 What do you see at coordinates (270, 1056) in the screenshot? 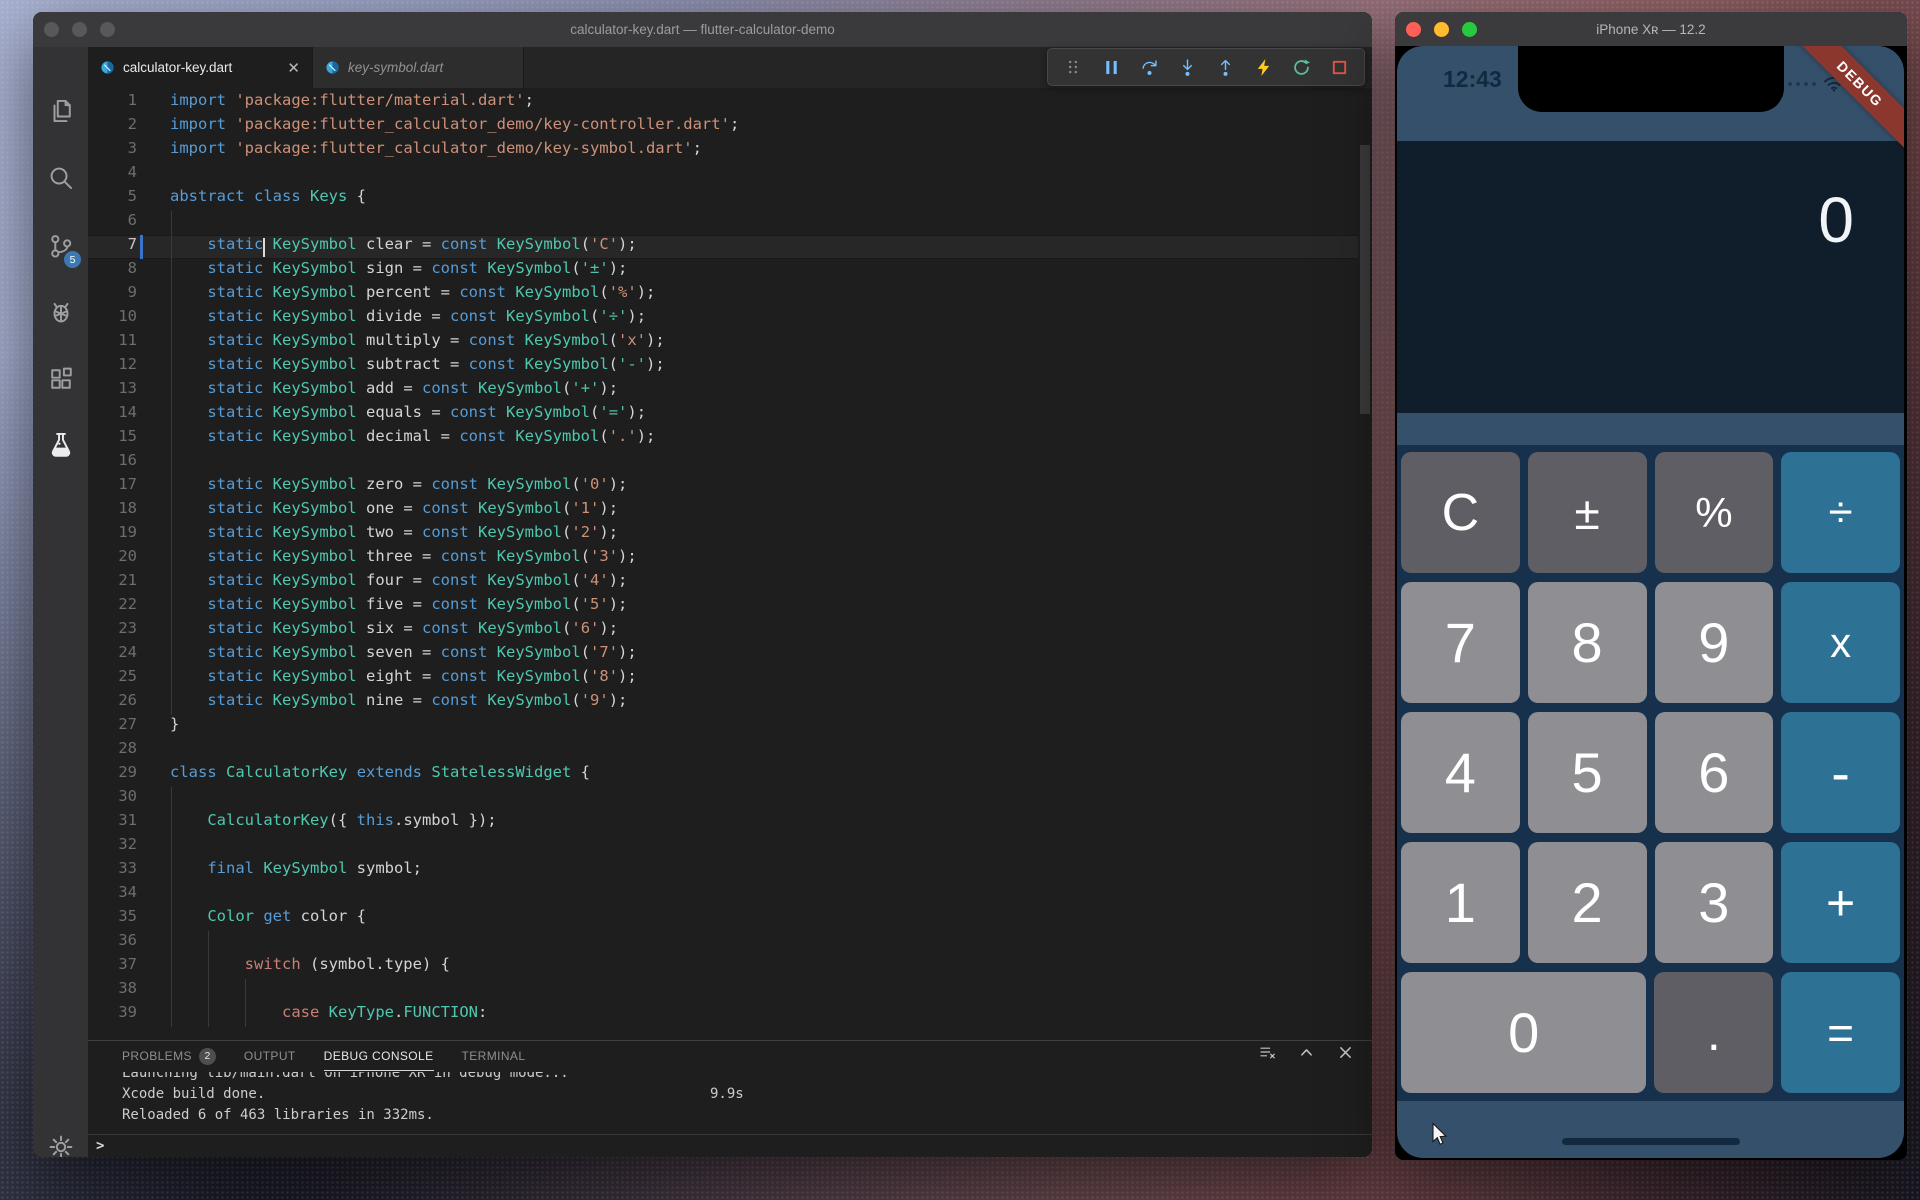
I see `panel-tab-output: OUTPUT` at bounding box center [270, 1056].